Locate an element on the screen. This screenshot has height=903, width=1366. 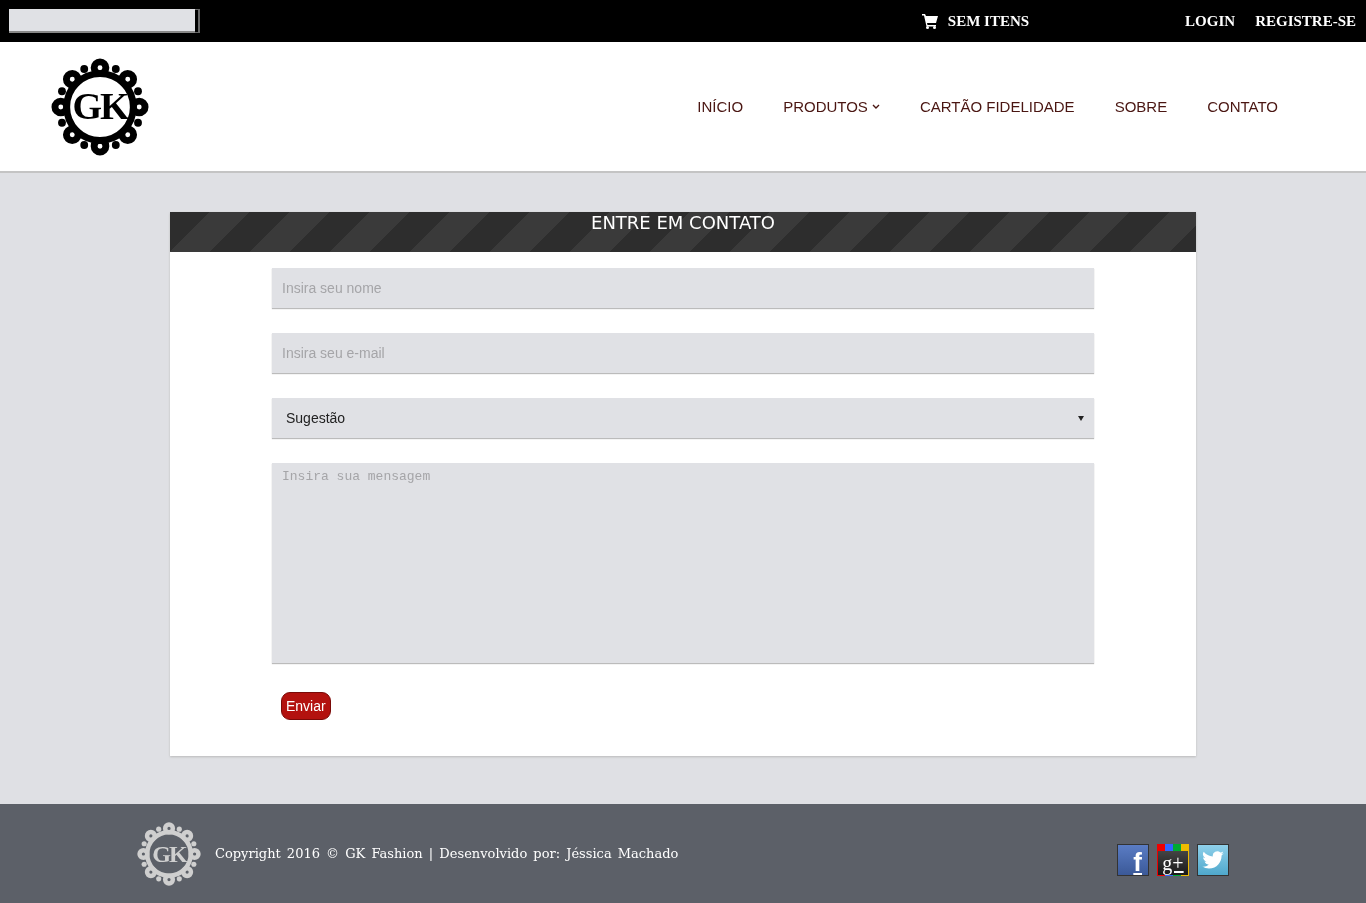
twitter-link is located at coordinates (1213, 859).